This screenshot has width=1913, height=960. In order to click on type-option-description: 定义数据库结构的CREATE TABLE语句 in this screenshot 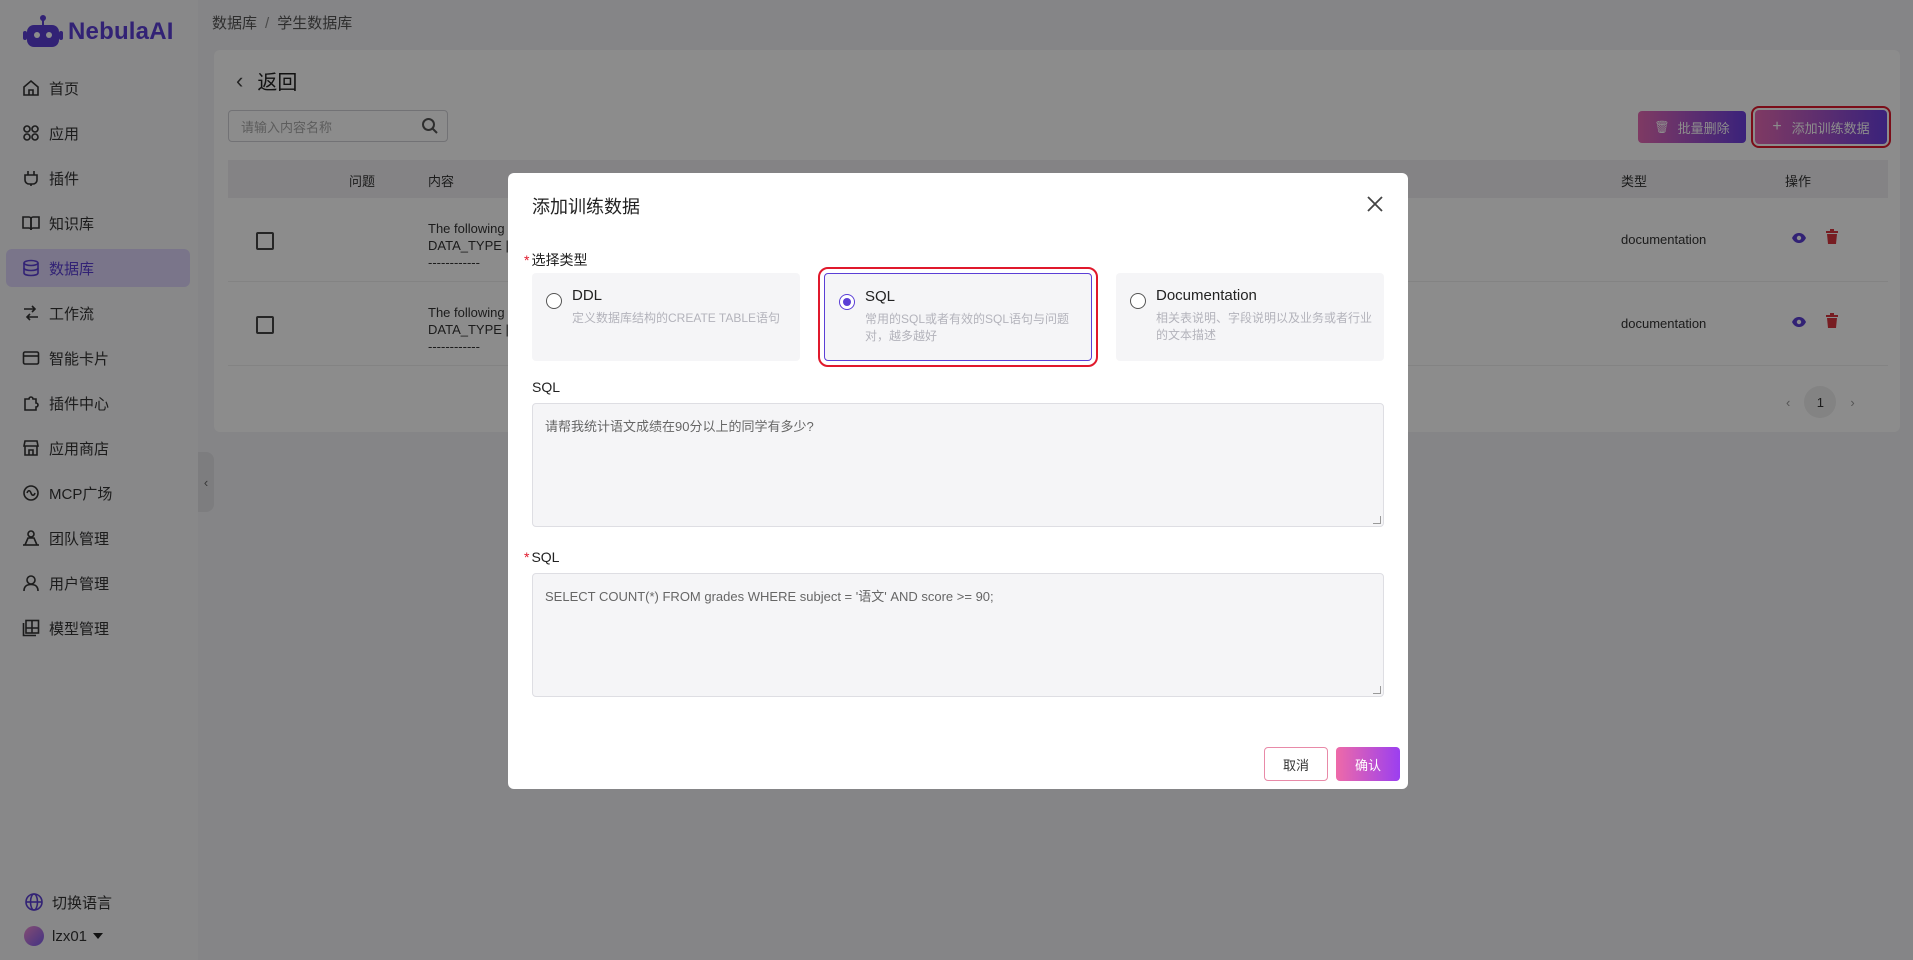, I will do `click(676, 318)`.